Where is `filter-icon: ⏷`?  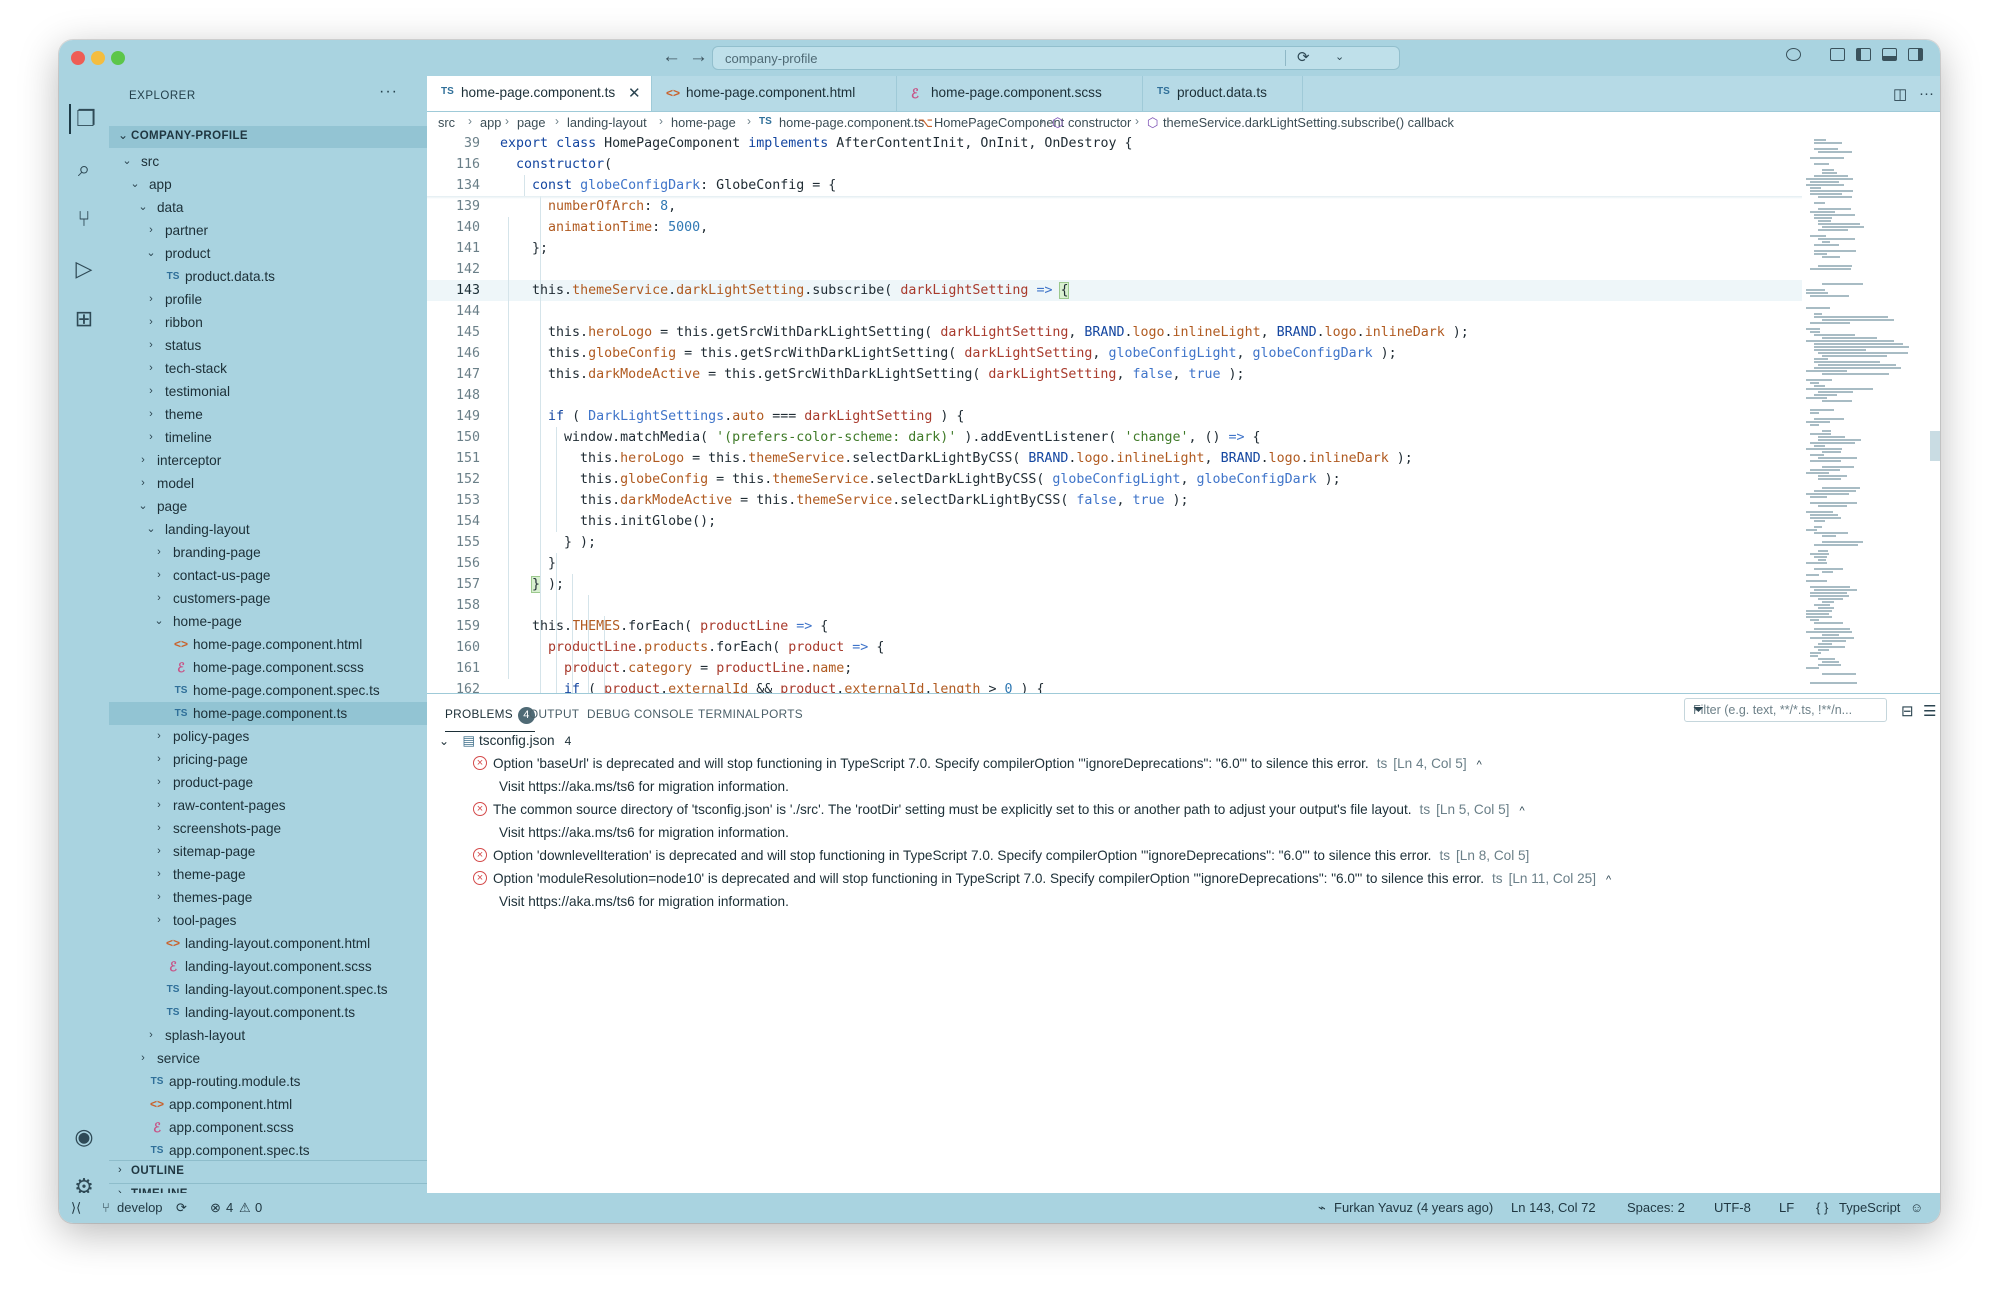 filter-icon: ⏷ is located at coordinates (1786, 709).